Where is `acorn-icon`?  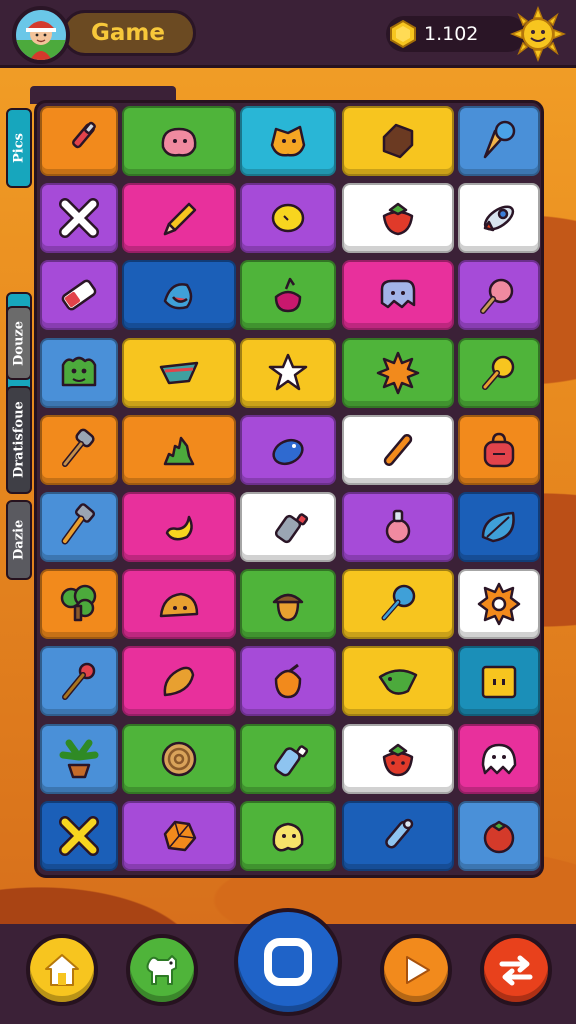 acorn-icon is located at coordinates (288, 607).